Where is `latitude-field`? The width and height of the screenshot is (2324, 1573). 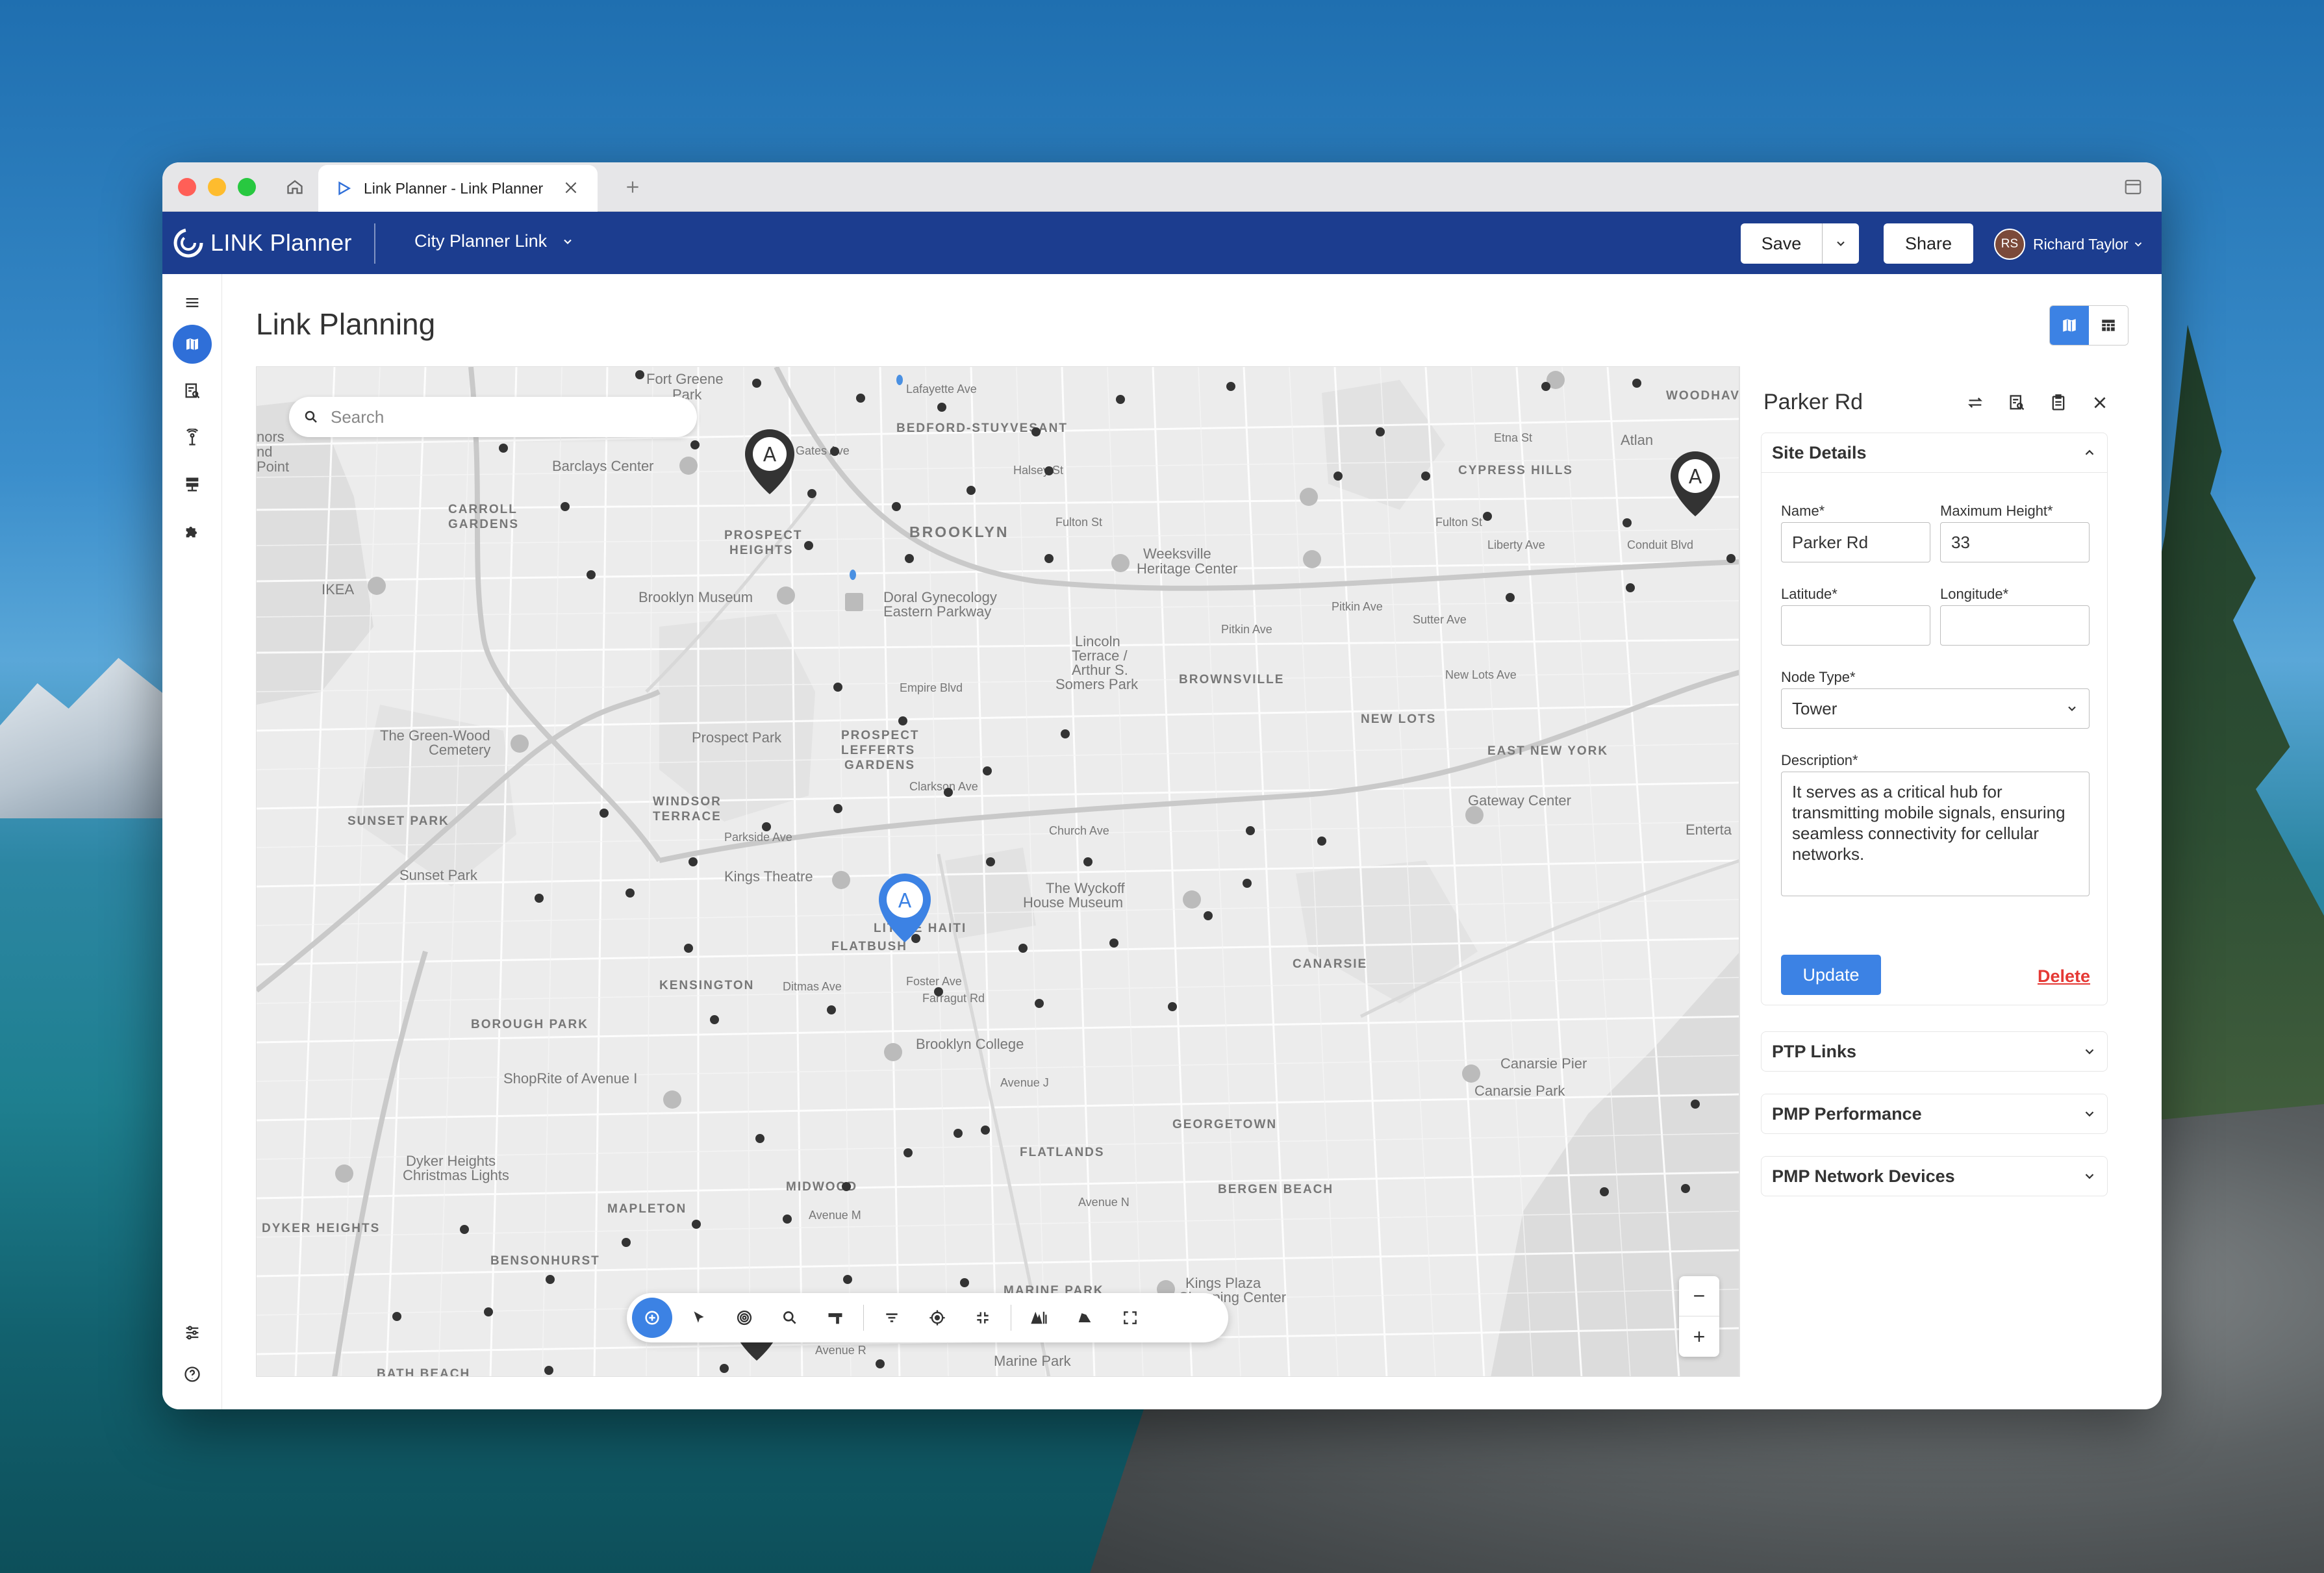
latitude-field is located at coordinates (1855, 625).